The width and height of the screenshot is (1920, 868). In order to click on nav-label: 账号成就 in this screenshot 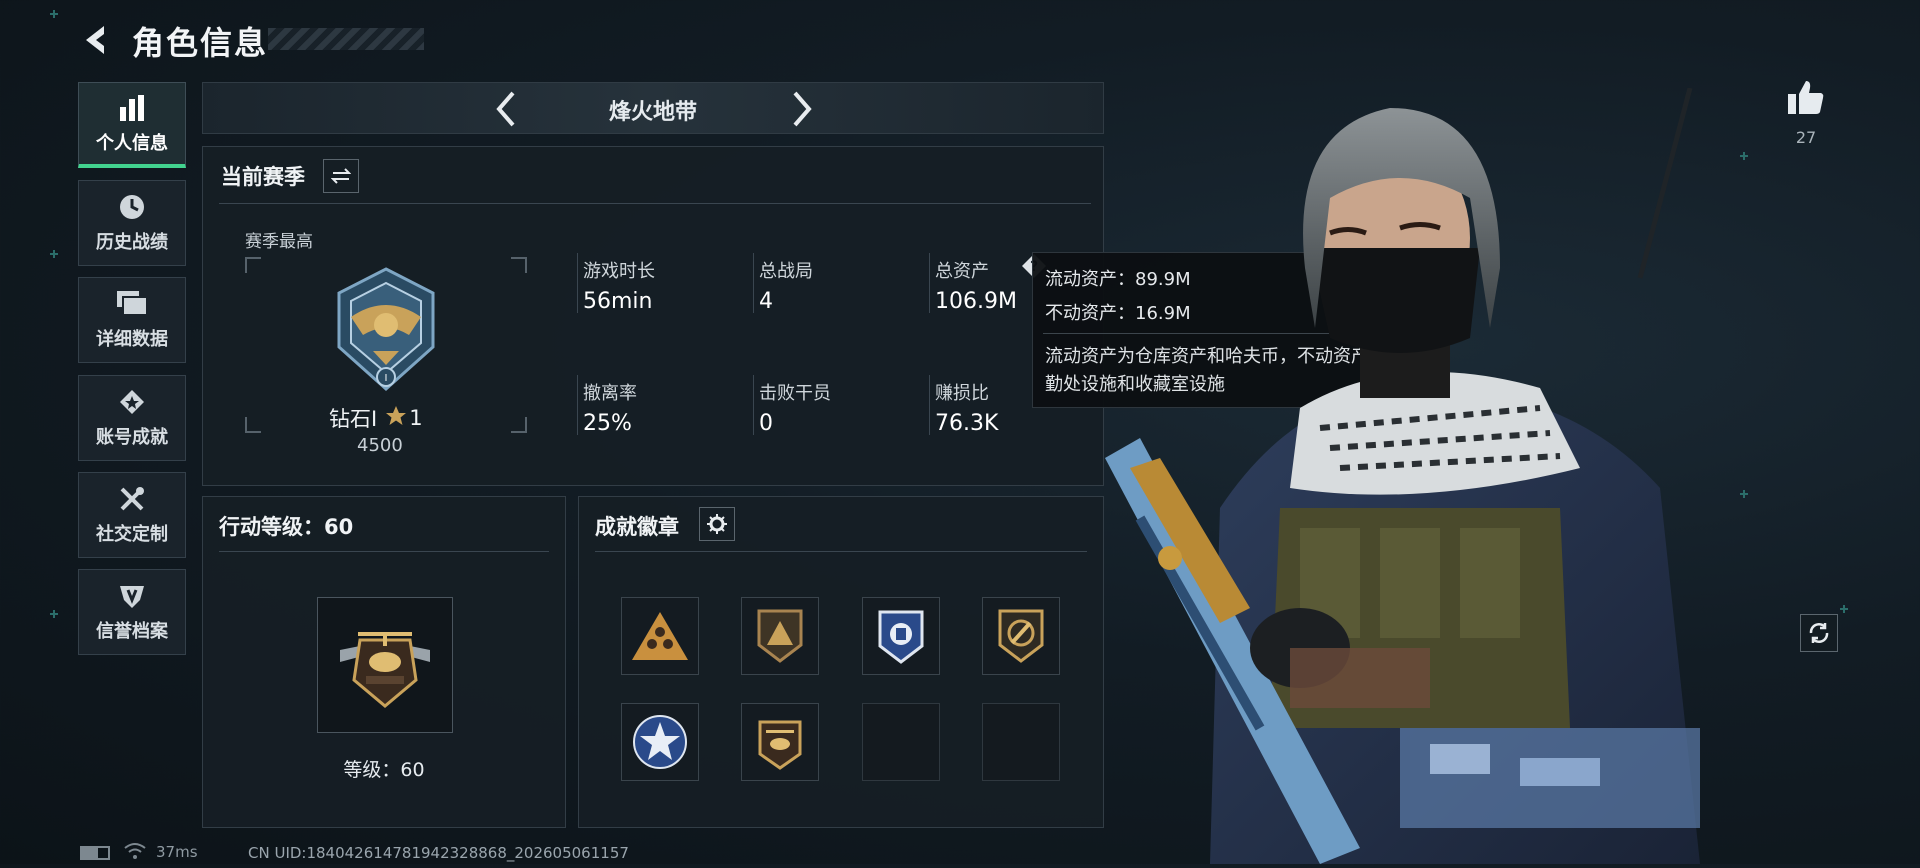, I will do `click(132, 437)`.